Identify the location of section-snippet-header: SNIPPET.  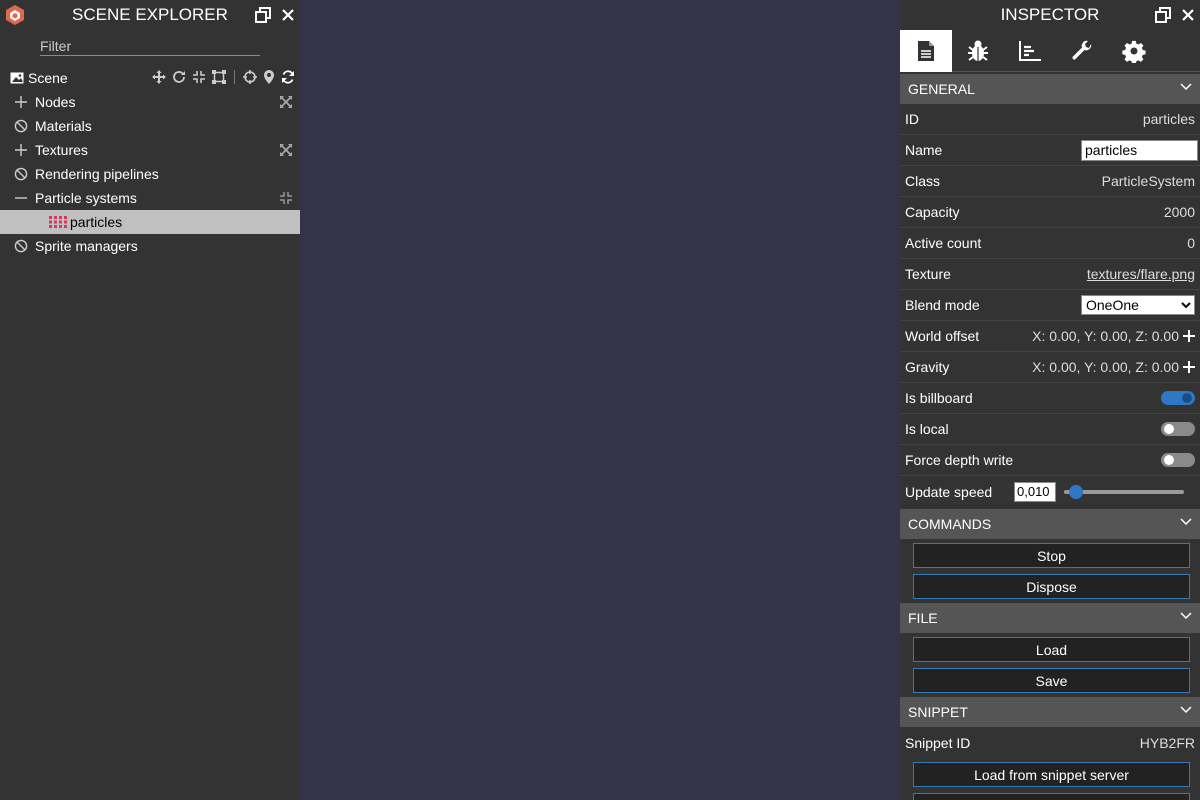
(1050, 712).